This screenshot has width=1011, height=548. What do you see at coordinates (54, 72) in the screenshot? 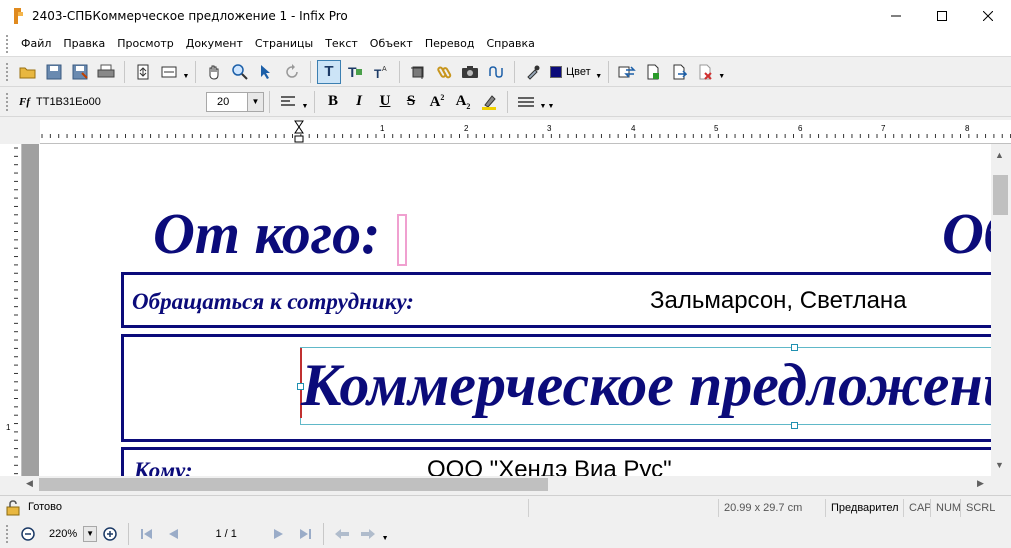
I see `save-icon` at bounding box center [54, 72].